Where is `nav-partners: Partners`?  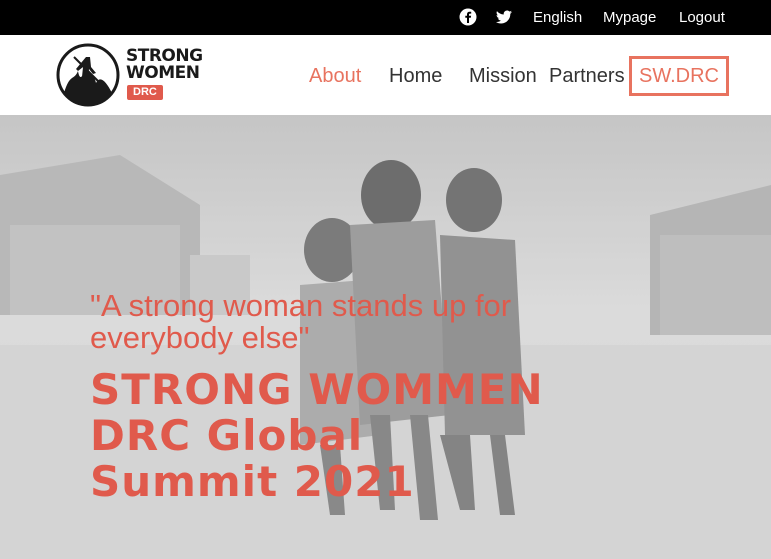
nav-partners: Partners is located at coordinates (587, 76).